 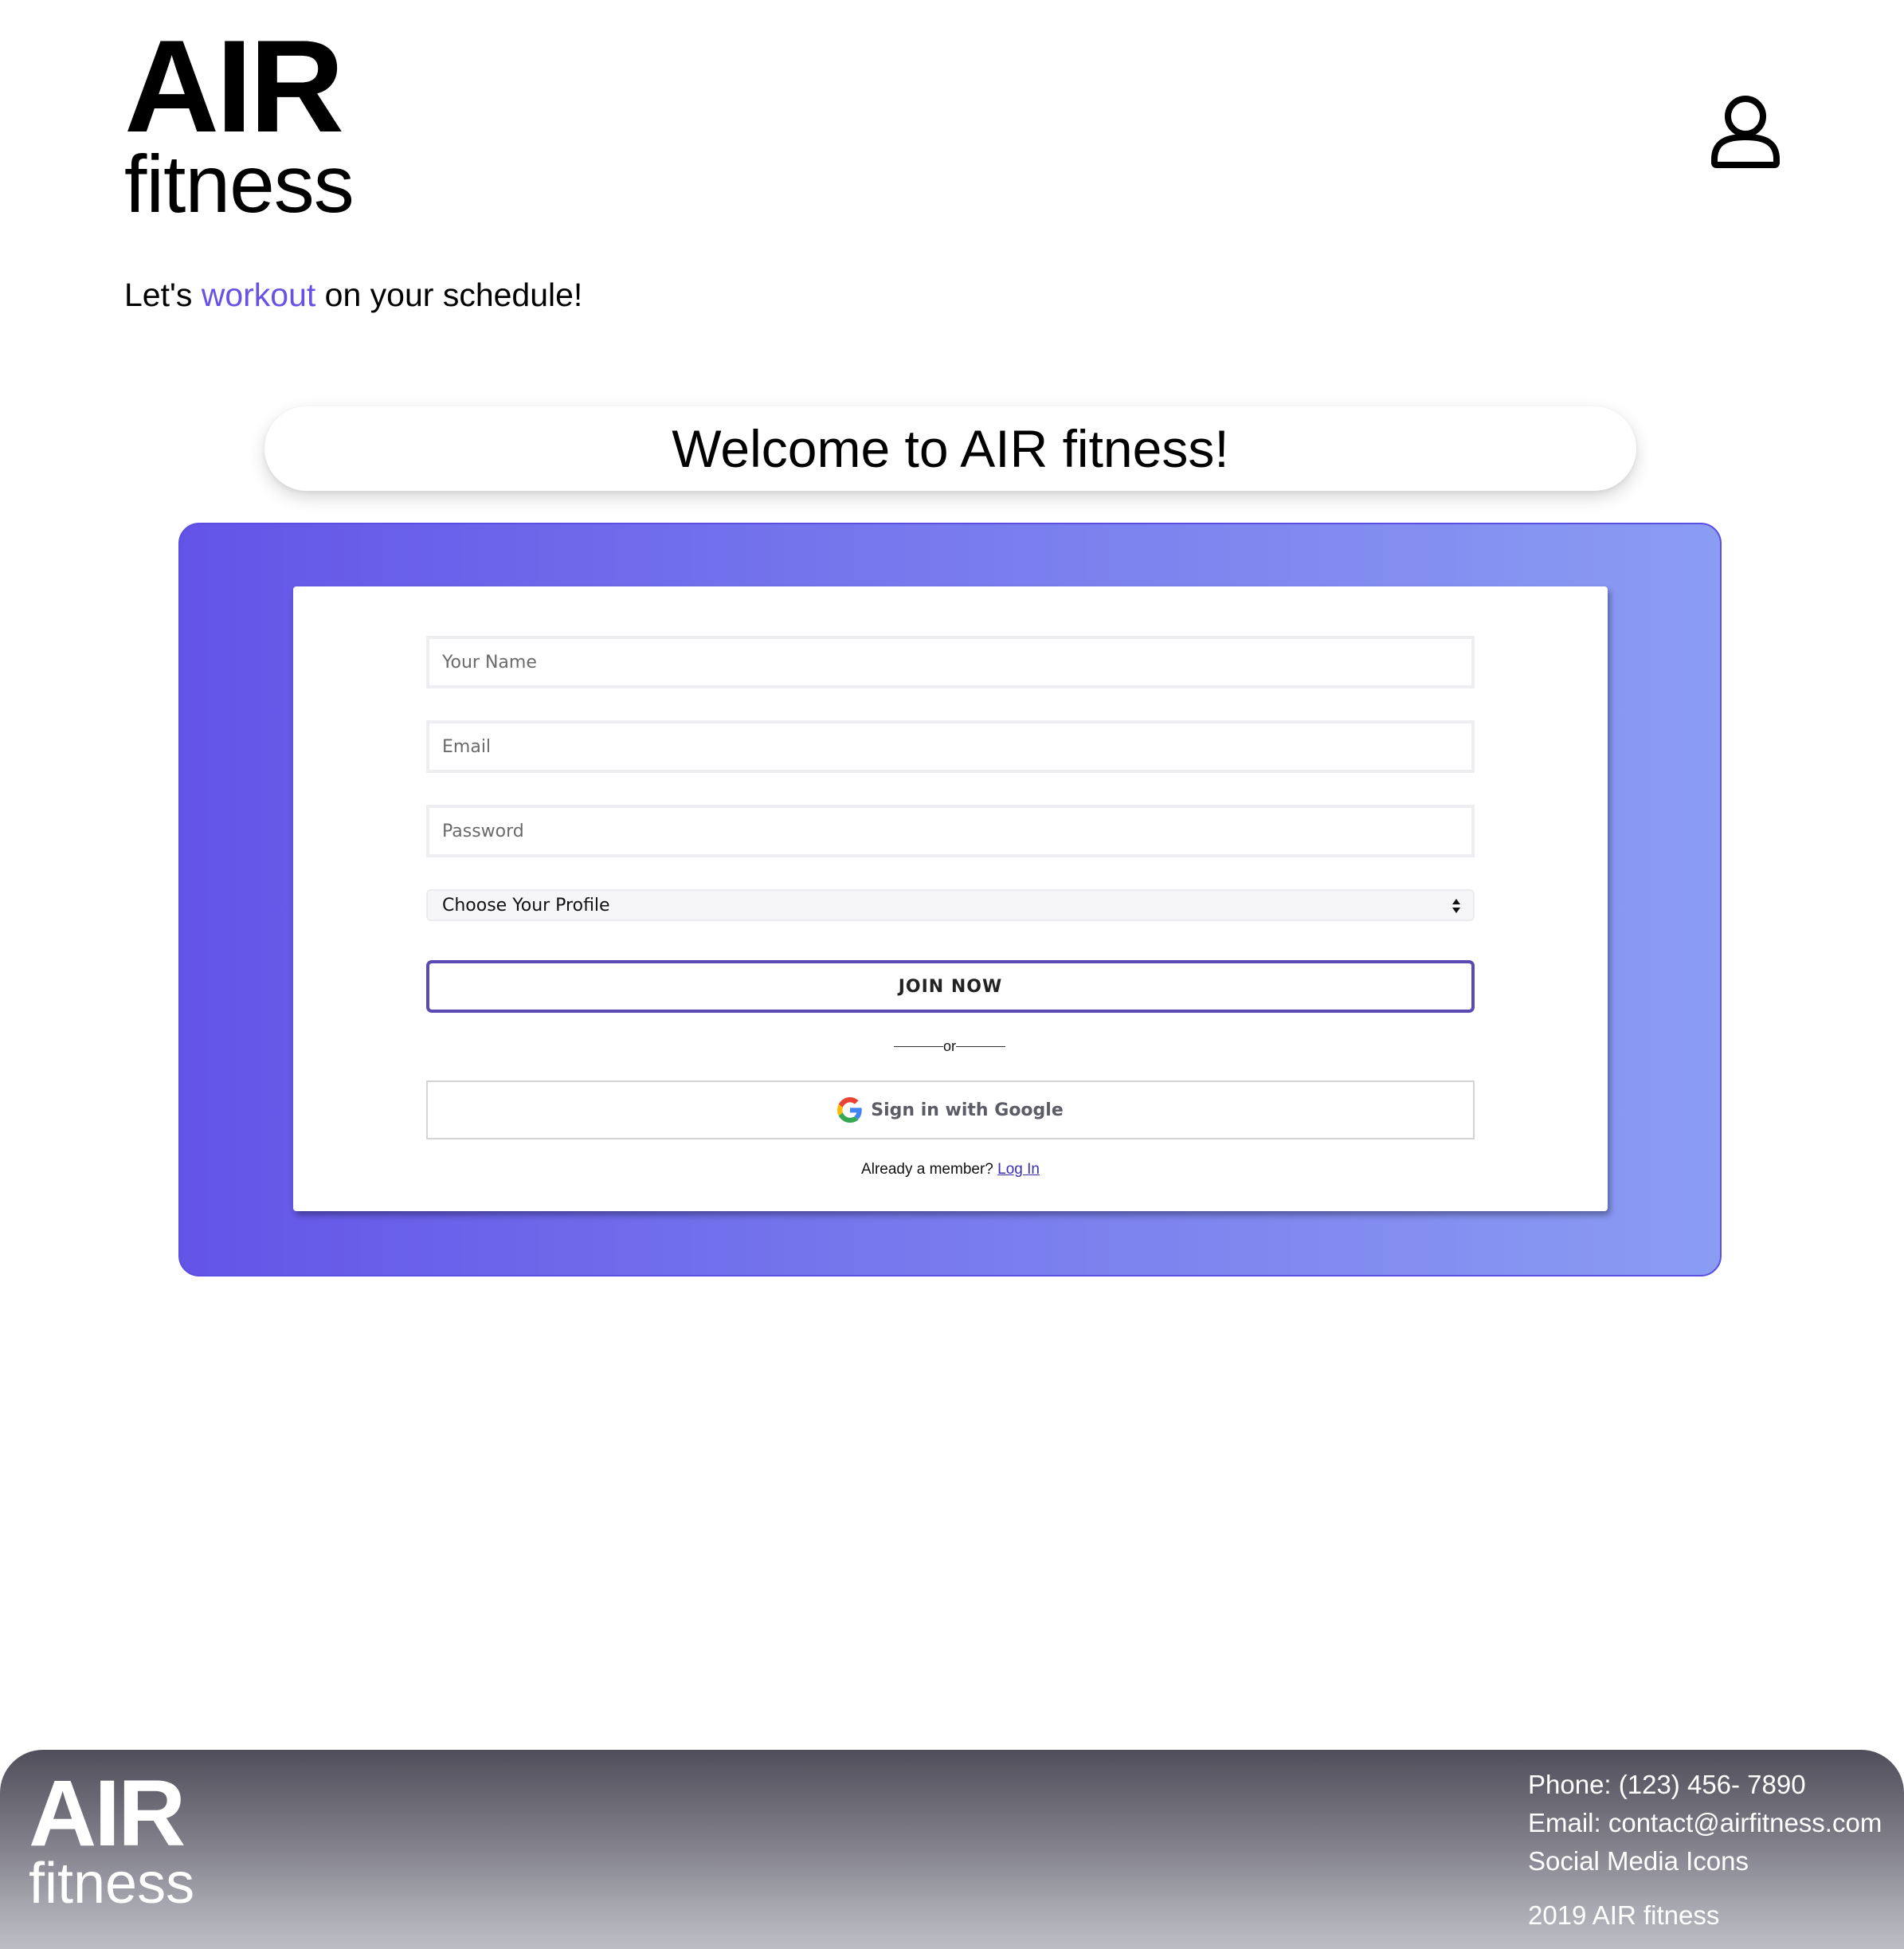 I want to click on tagline-prefix: Let's, so click(x=163, y=294).